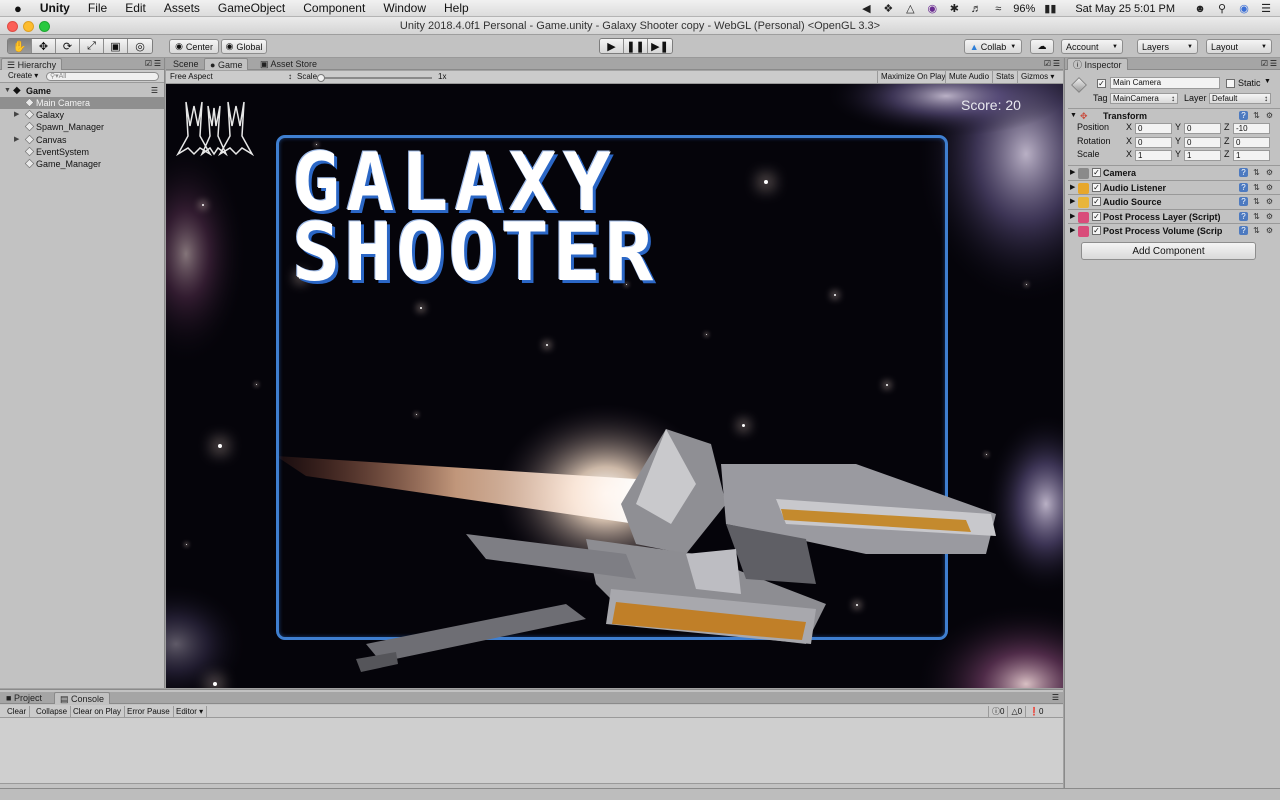  I want to click on clear-button: Clear, so click(17, 711).